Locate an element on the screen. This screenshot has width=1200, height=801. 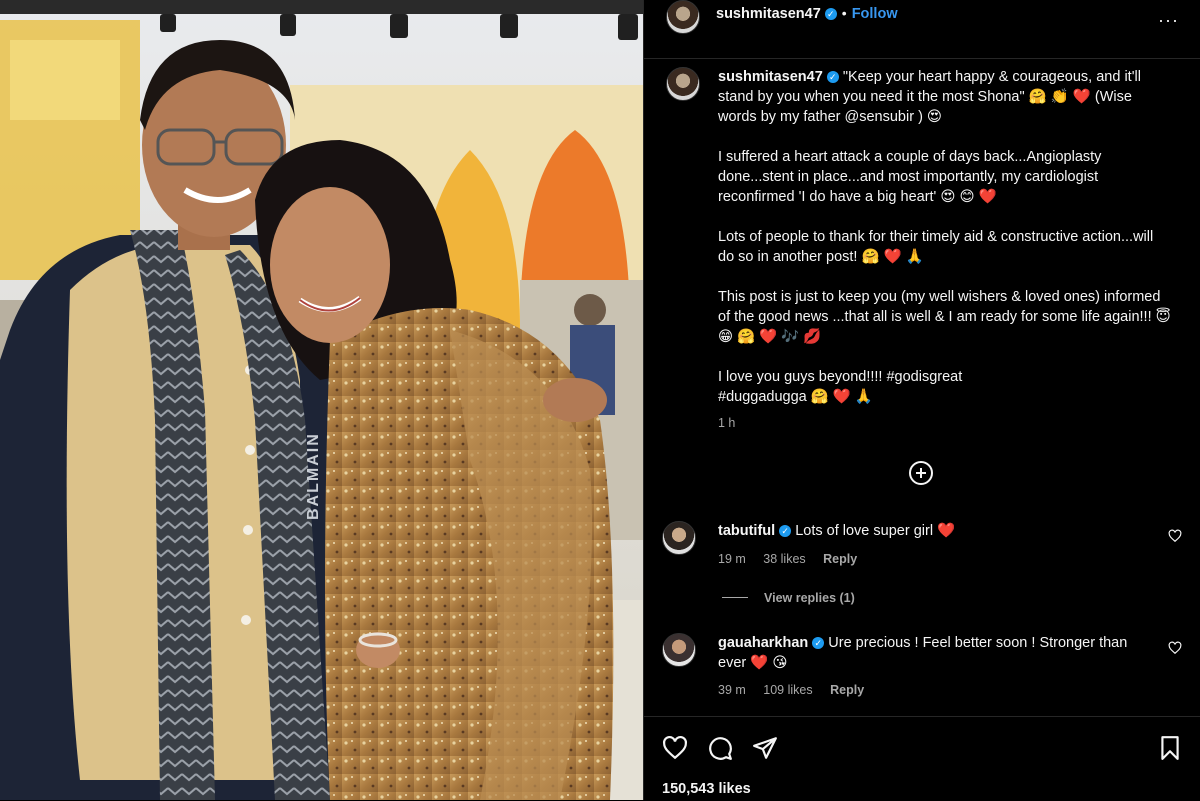
caption-author-username: sushmitasen47 is located at coordinates (770, 77).